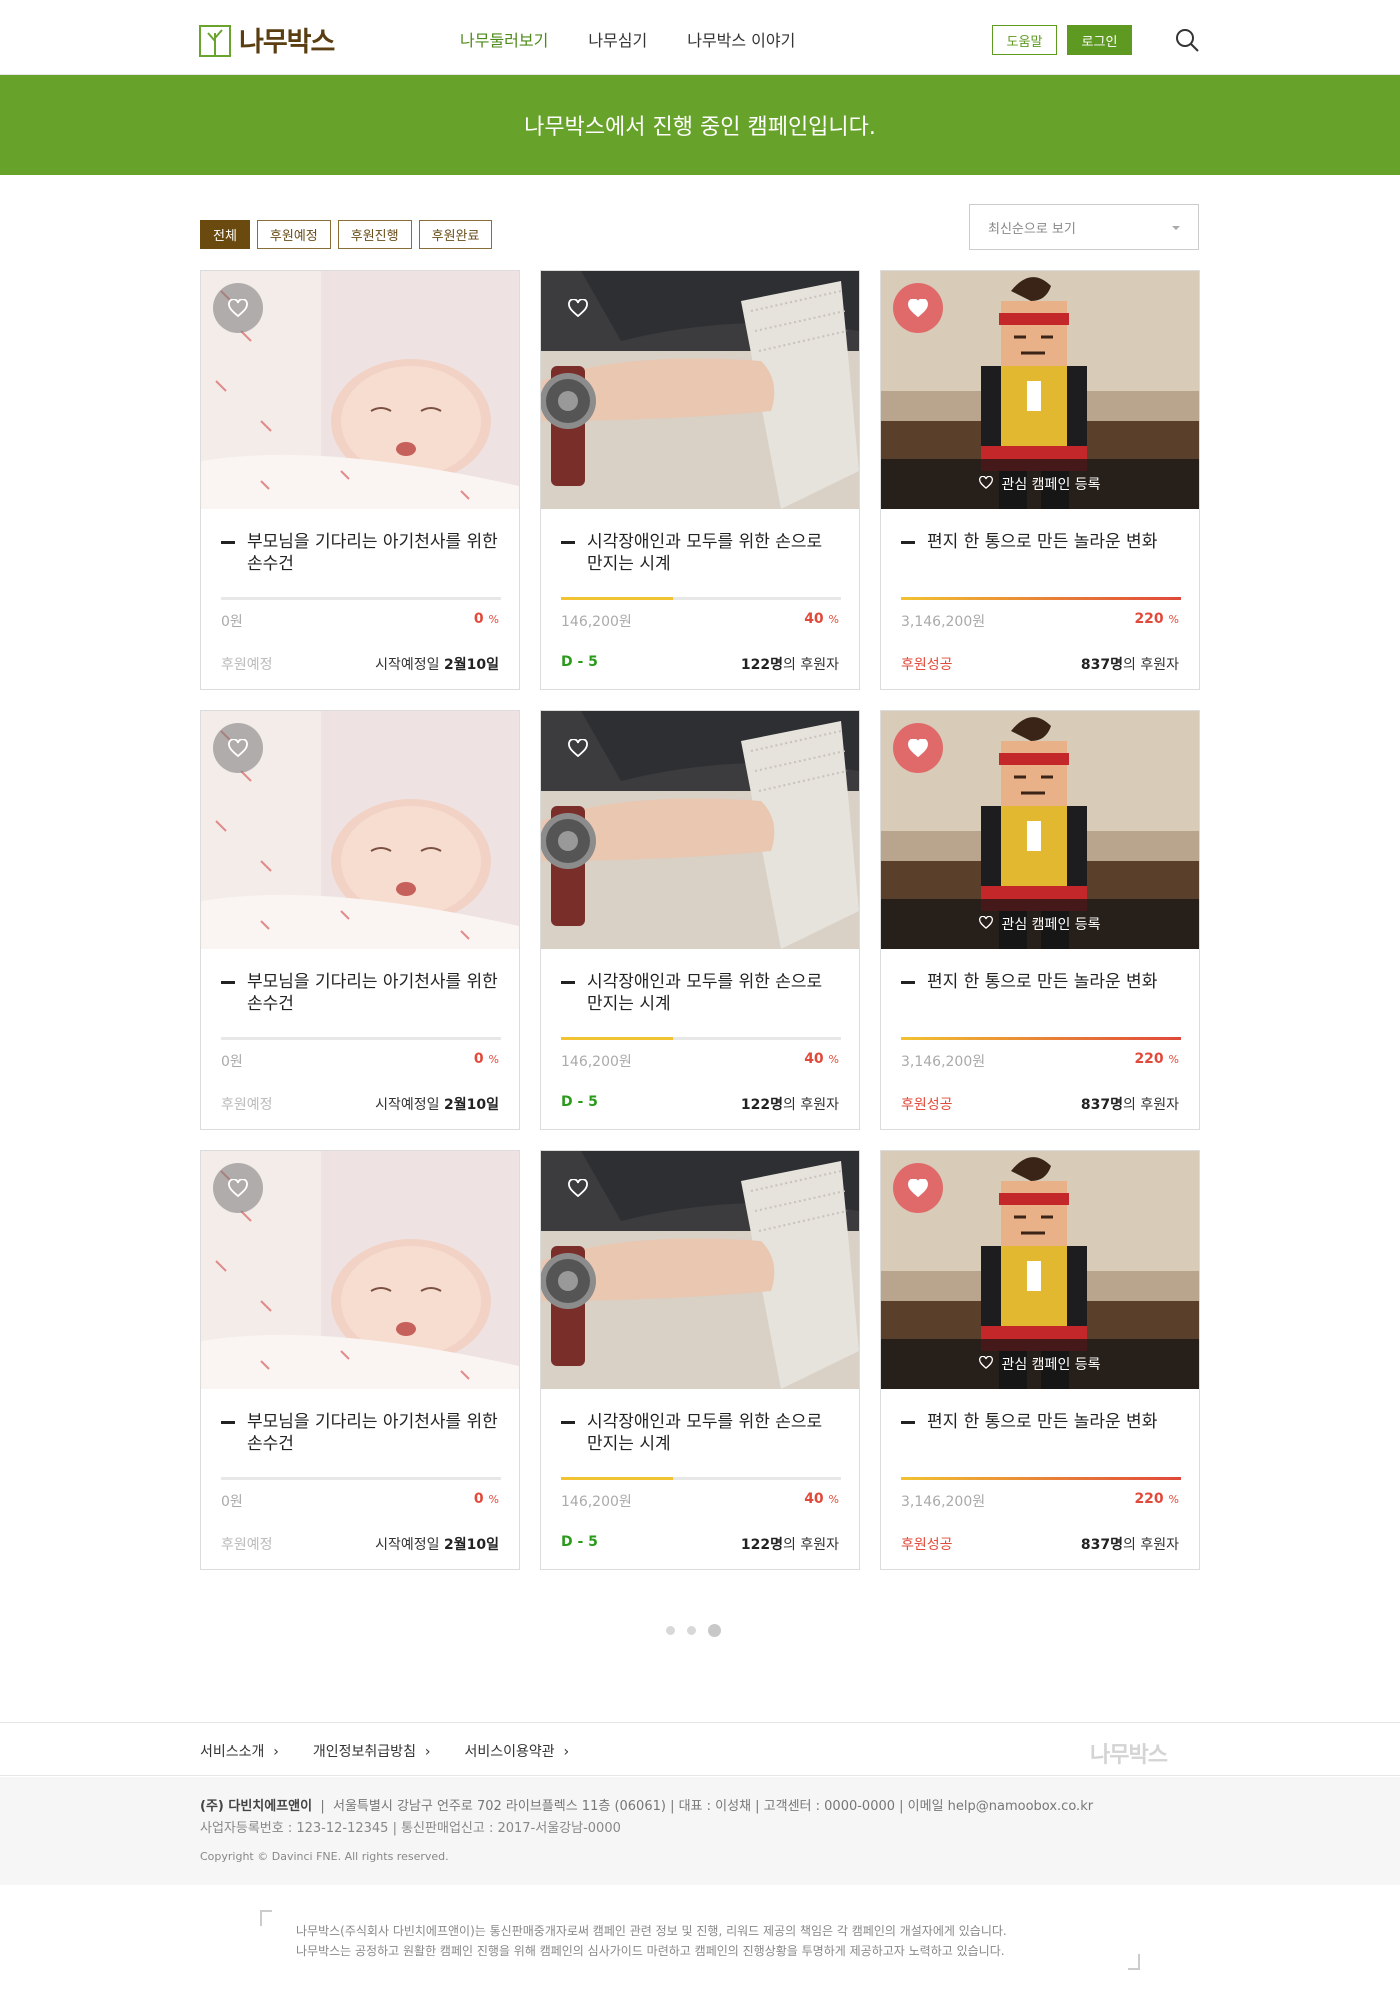 Image resolution: width=1400 pixels, height=2000 pixels. Describe the element at coordinates (486, 1499) in the screenshot. I see `funded-percent: 0 %` at that location.